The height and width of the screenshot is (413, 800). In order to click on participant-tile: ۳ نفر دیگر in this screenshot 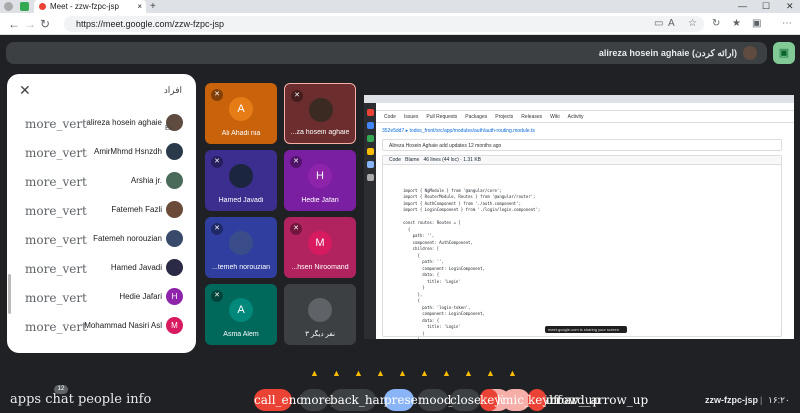, I will do `click(320, 314)`.